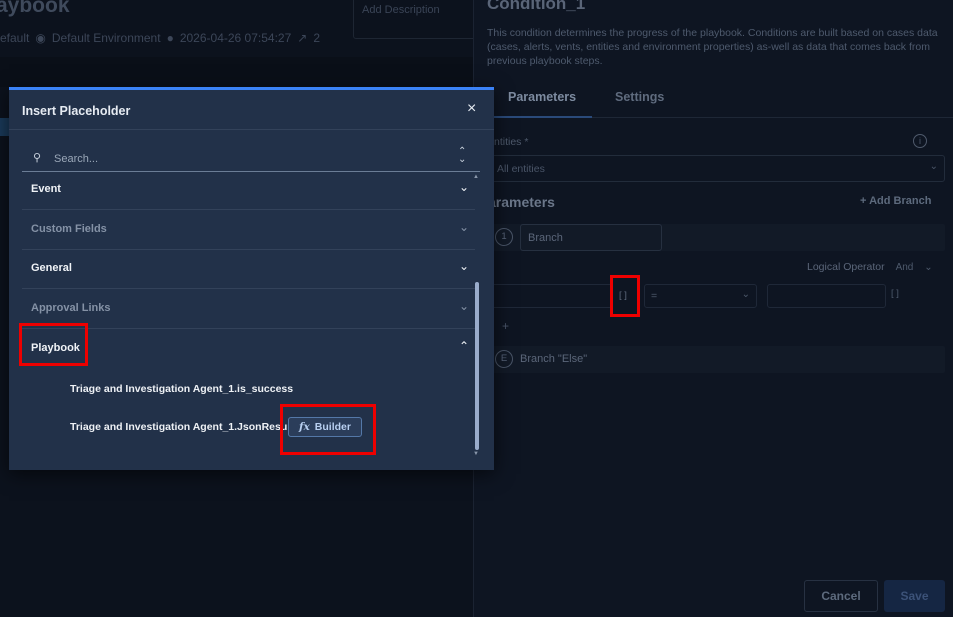  What do you see at coordinates (76, 111) in the screenshot?
I see `modal-title: Insert Placeholder` at bounding box center [76, 111].